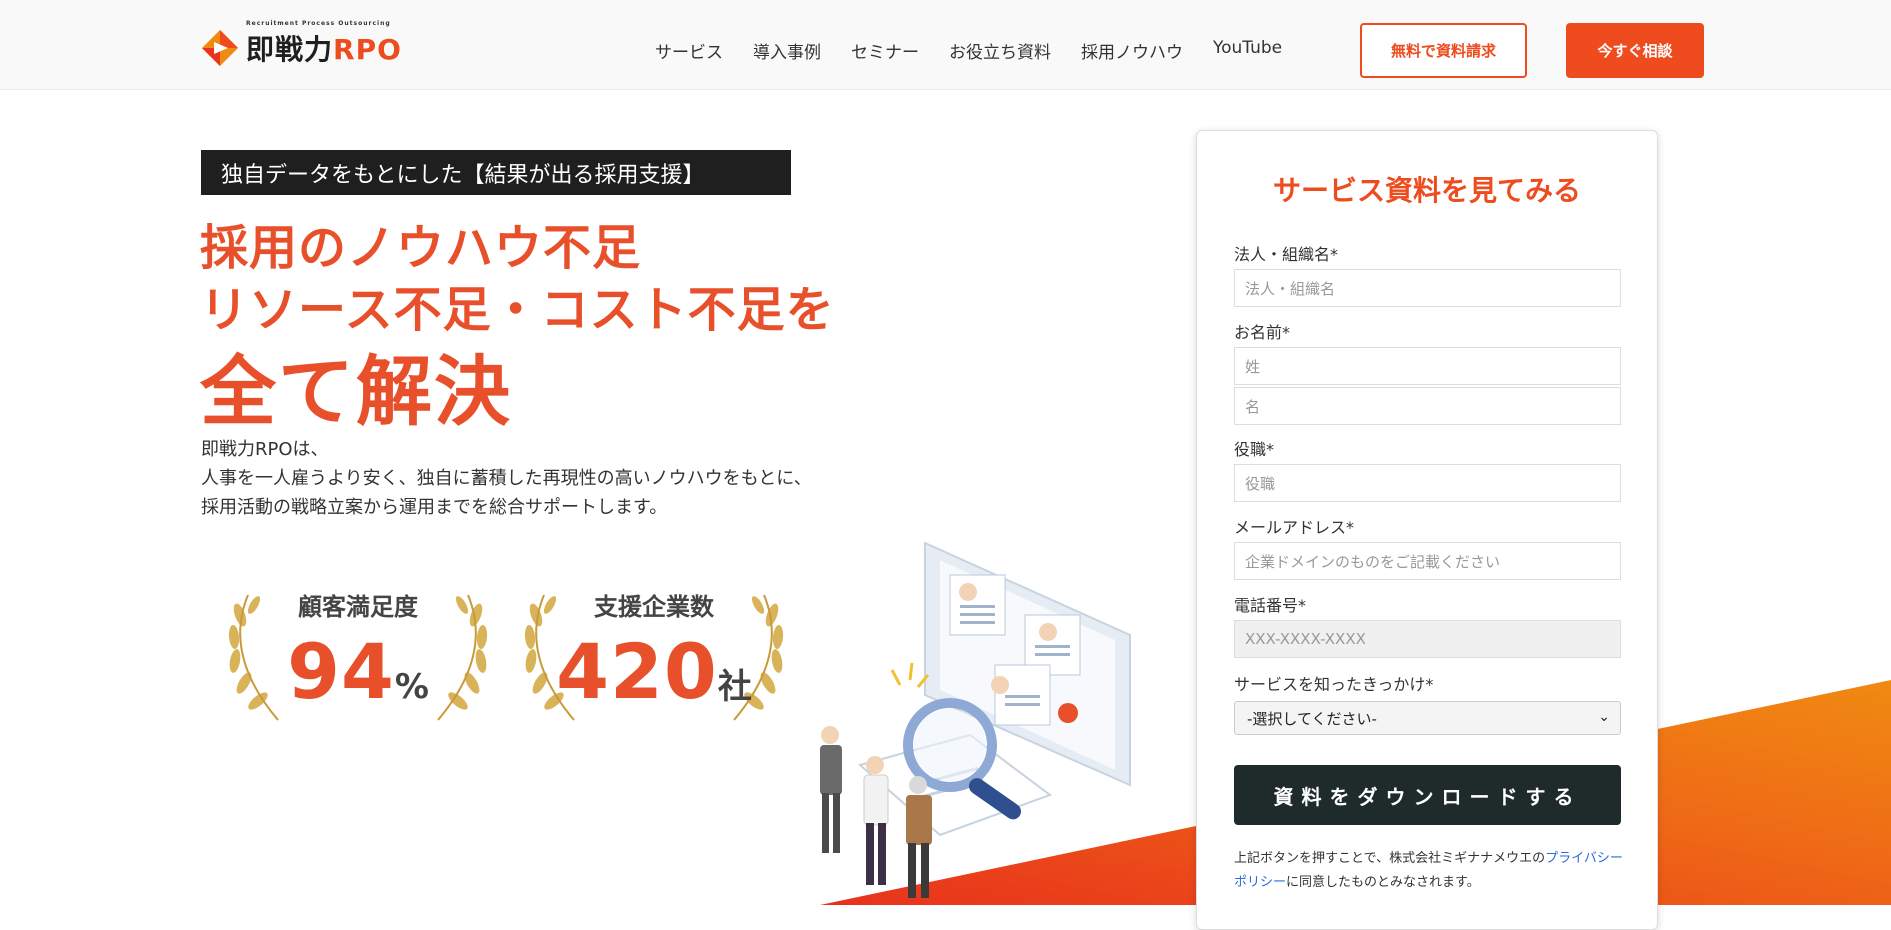  Describe the element at coordinates (885, 50) in the screenshot. I see `nav-item-seminars: セミナー` at that location.